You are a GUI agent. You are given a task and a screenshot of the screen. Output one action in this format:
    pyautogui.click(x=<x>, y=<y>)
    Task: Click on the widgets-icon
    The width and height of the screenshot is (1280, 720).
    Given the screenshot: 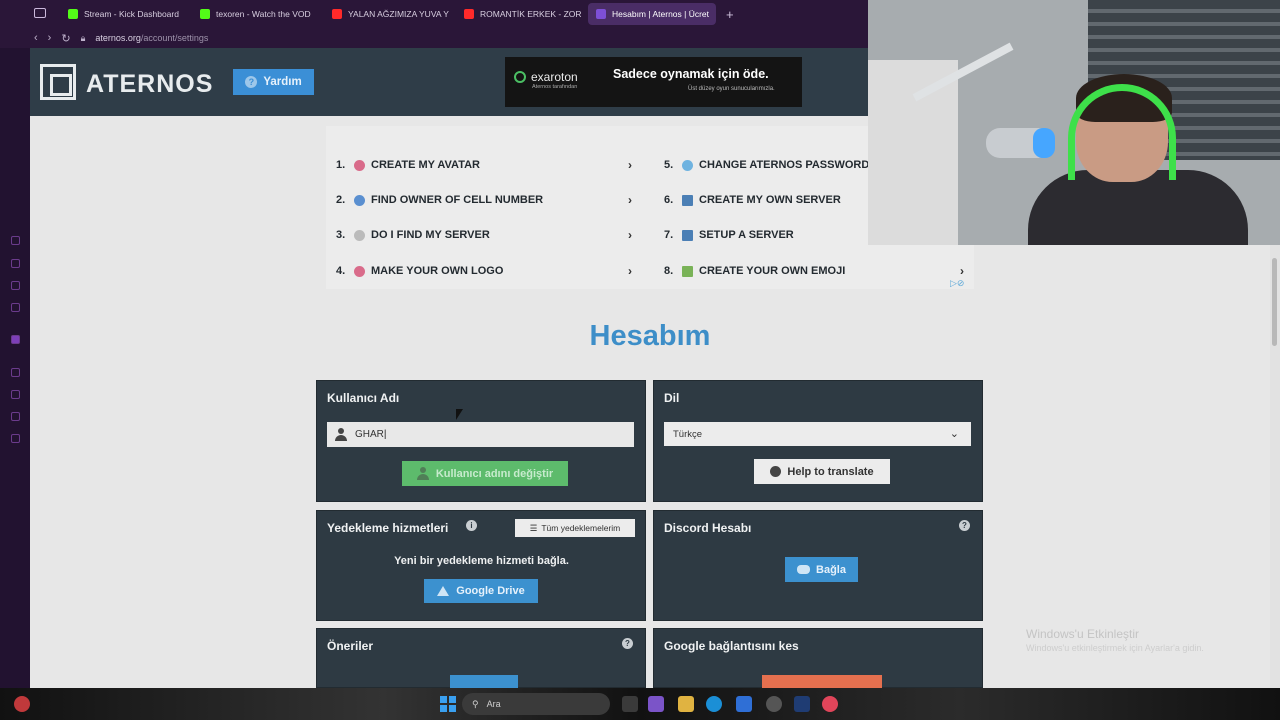 What is the action you would take?
    pyautogui.click(x=656, y=704)
    